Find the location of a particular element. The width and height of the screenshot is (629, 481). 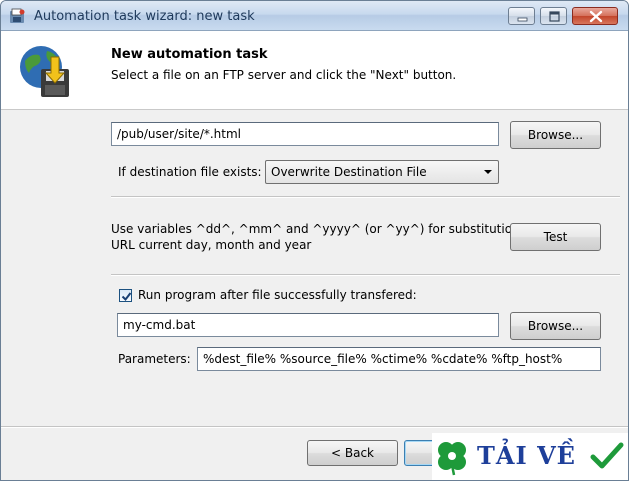

destination-exists-select: Overwrite Destination File is located at coordinates (382, 172).